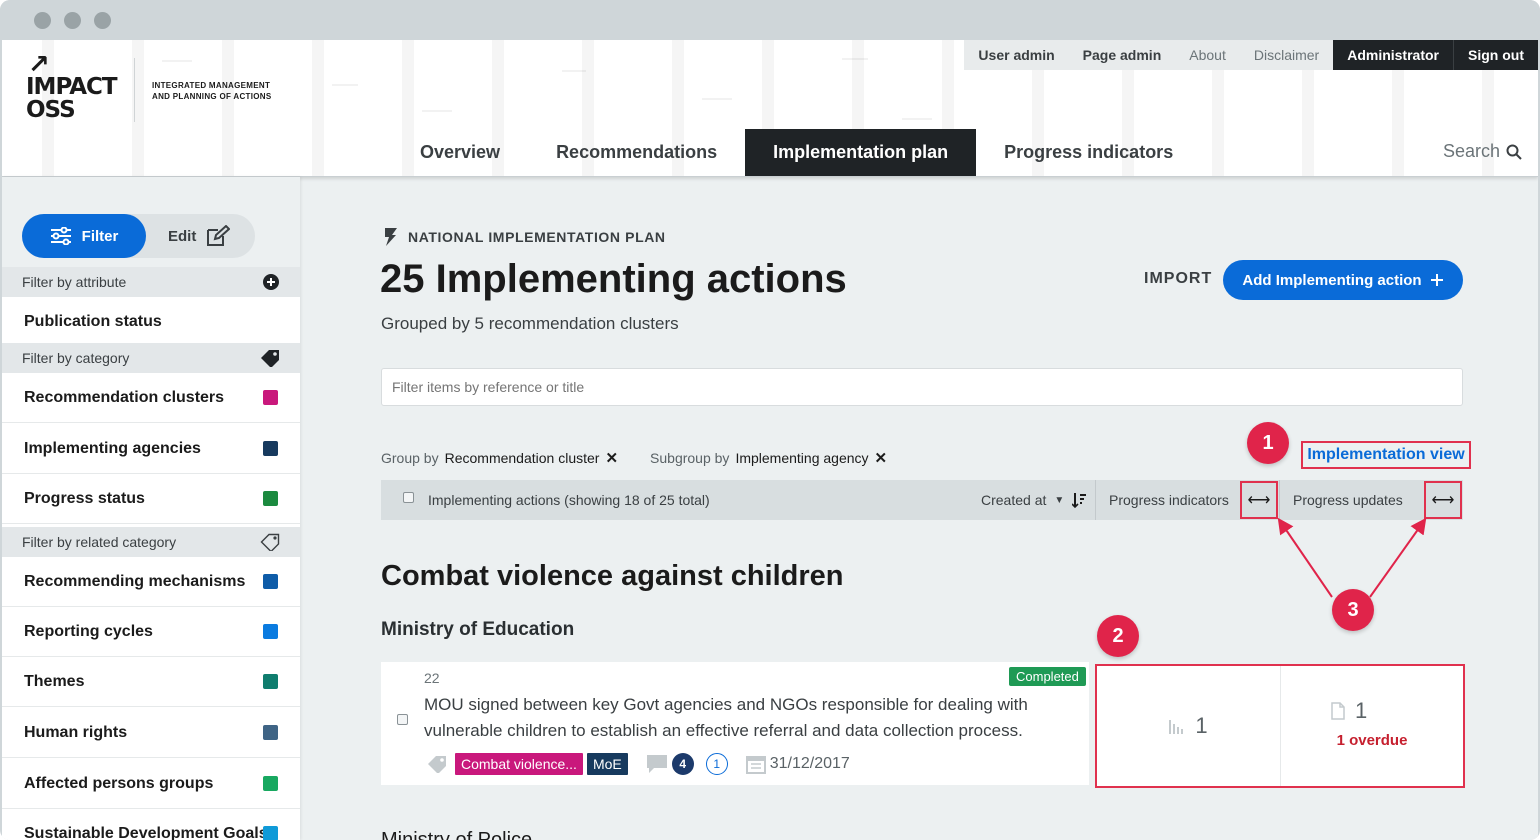  I want to click on eyebrow-label: NATIONAL IMPLEMENTATION PLAN, so click(537, 237).